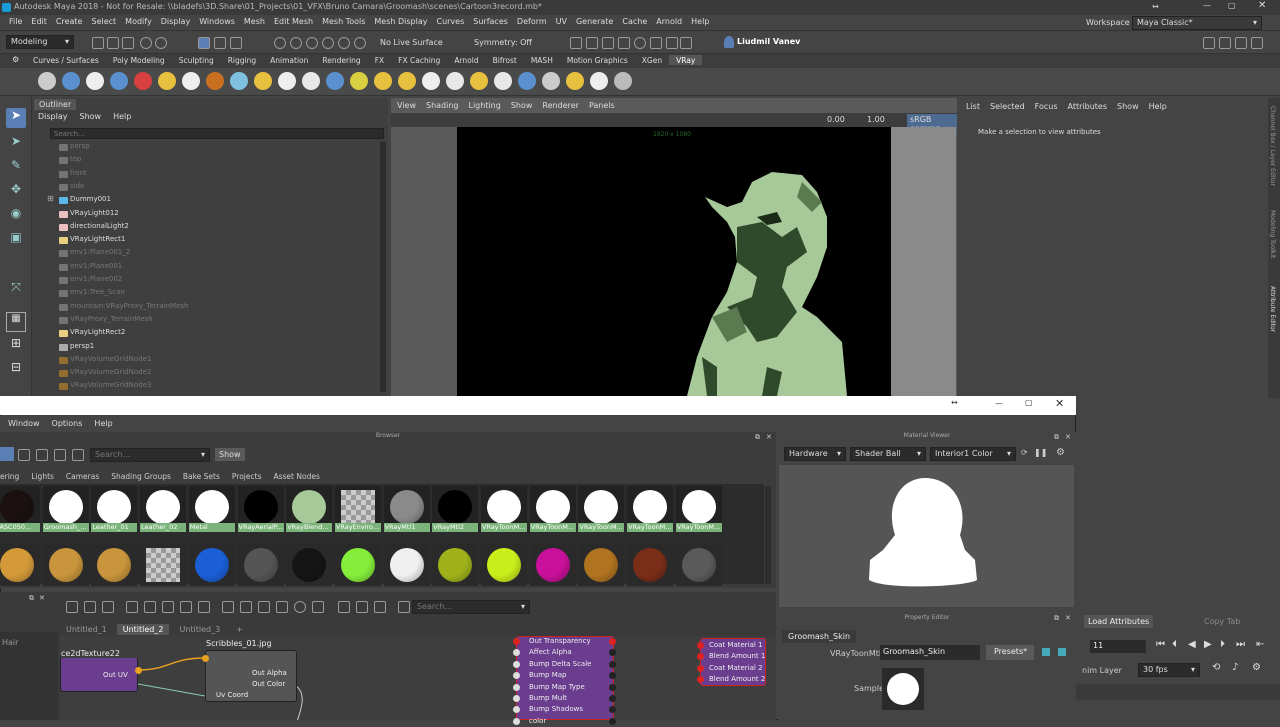 This screenshot has height=727, width=1280. Describe the element at coordinates (404, 607) in the screenshot. I see `ne-bookmark-icon` at that location.